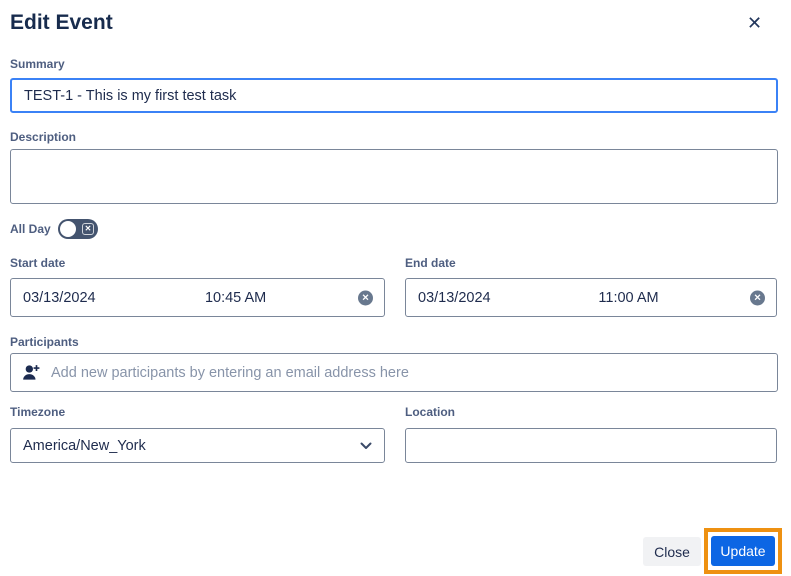  What do you see at coordinates (68, 229) in the screenshot?
I see `toggle-knob` at bounding box center [68, 229].